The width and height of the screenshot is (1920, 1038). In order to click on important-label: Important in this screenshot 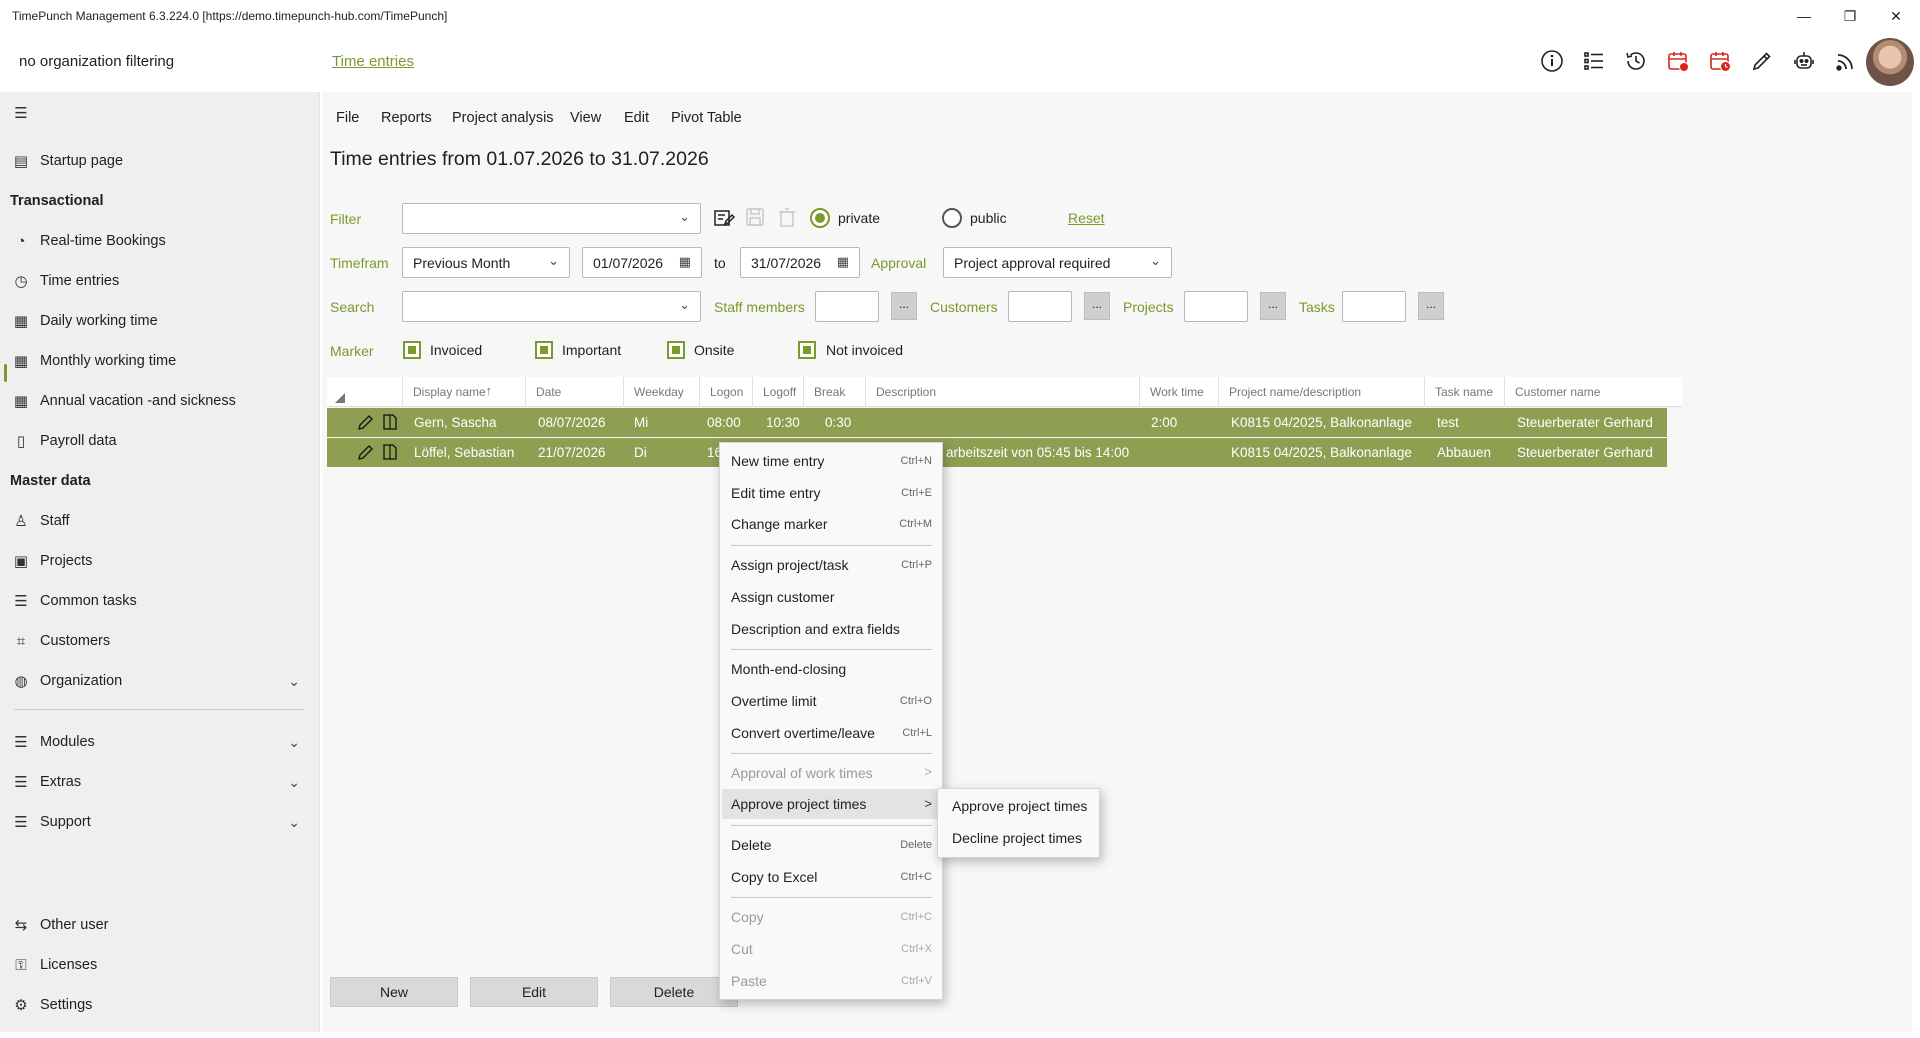, I will do `click(592, 350)`.